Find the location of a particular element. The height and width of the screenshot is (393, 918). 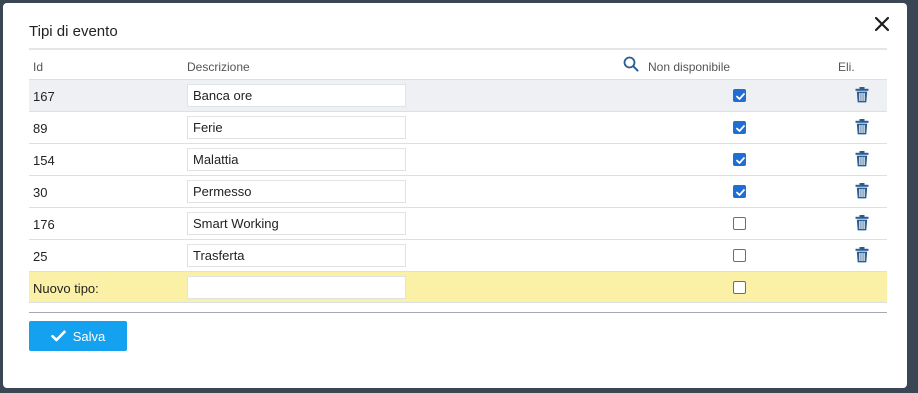

search-icon is located at coordinates (631, 65).